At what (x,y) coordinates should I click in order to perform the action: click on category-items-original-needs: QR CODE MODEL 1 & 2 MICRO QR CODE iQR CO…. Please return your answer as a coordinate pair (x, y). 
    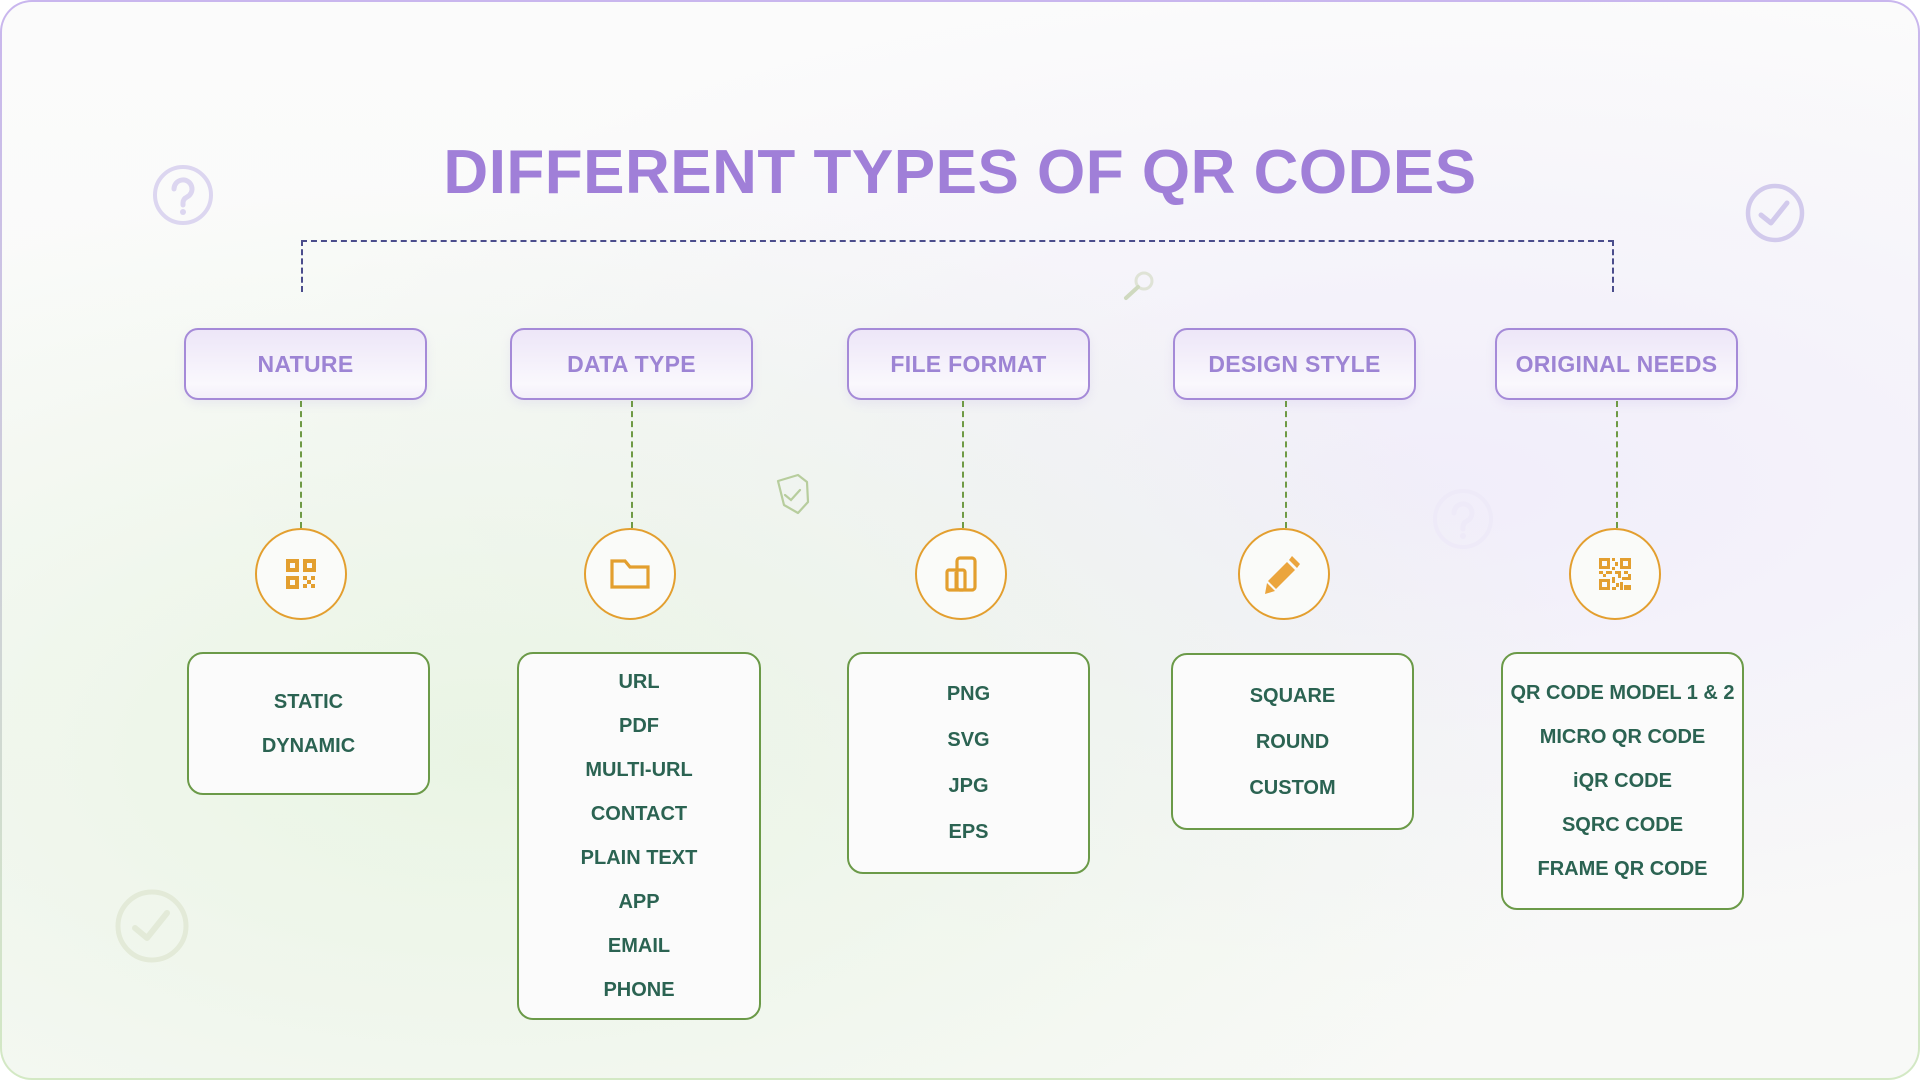
    Looking at the image, I should click on (1622, 781).